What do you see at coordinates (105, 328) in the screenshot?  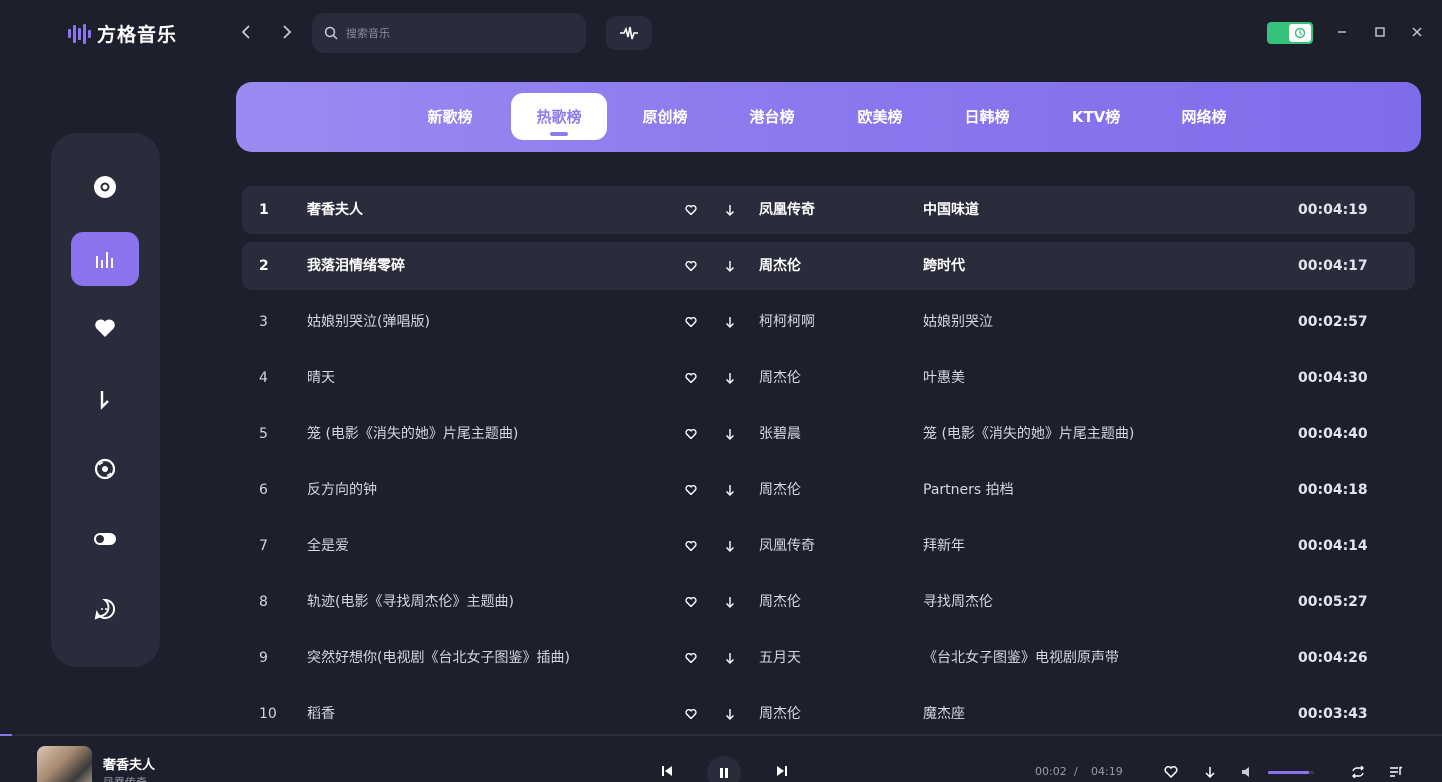 I see `sidebar-item-favorites` at bounding box center [105, 328].